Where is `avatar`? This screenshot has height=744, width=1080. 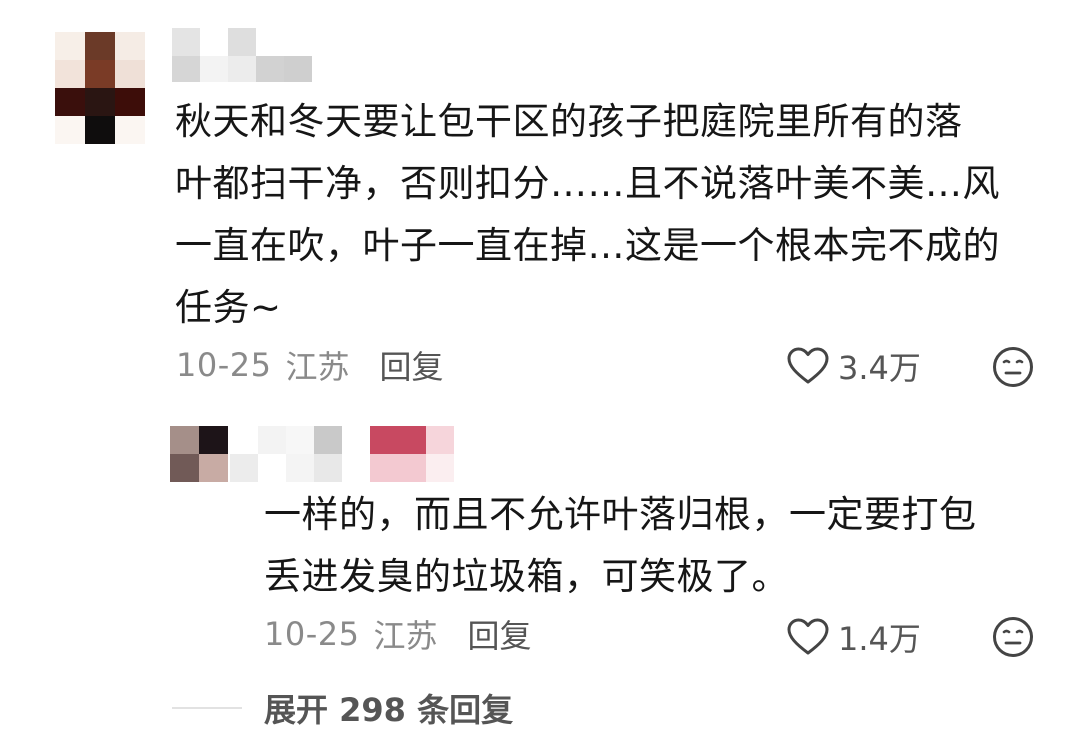 avatar is located at coordinates (100, 88).